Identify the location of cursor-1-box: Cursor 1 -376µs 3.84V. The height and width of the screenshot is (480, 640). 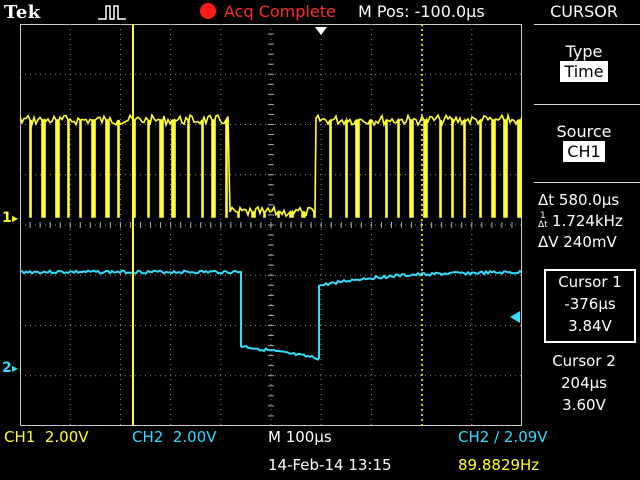
(590, 306).